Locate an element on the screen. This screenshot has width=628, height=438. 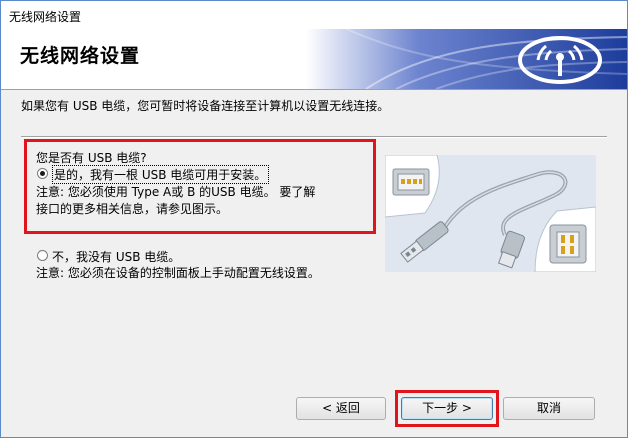
option-yes-label: 是的，我有一根 USB 电缆可用于安装。 is located at coordinates (161, 174).